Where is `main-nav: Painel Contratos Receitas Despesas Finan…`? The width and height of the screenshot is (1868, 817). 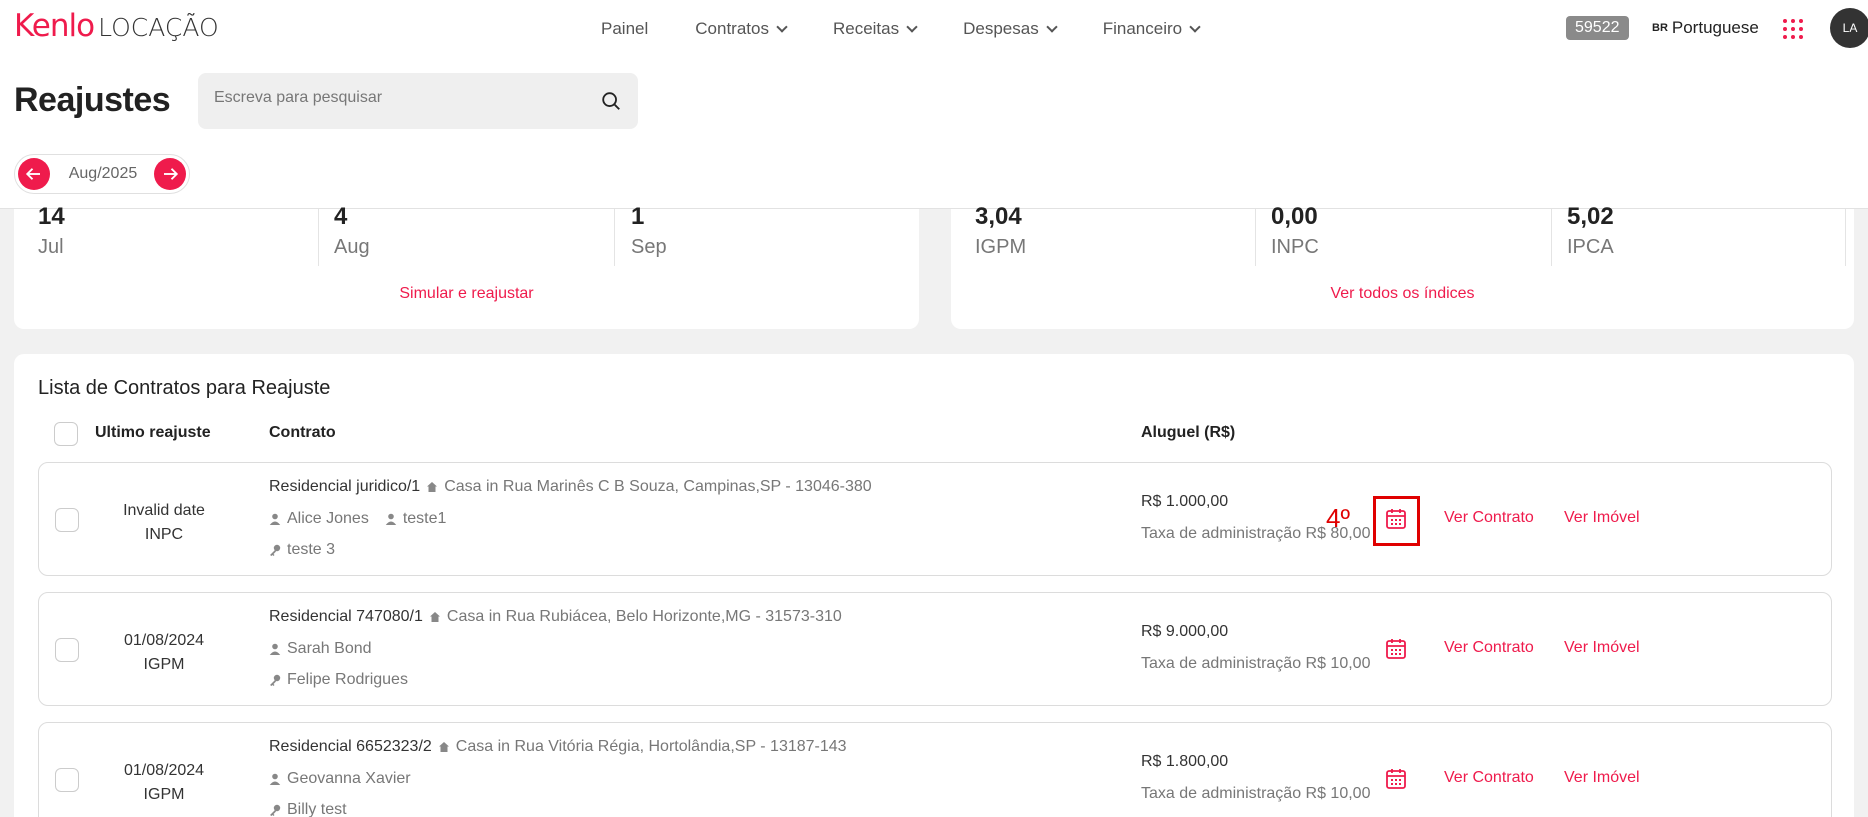 main-nav: Painel Contratos Receitas Despesas Finan… is located at coordinates (923, 29).